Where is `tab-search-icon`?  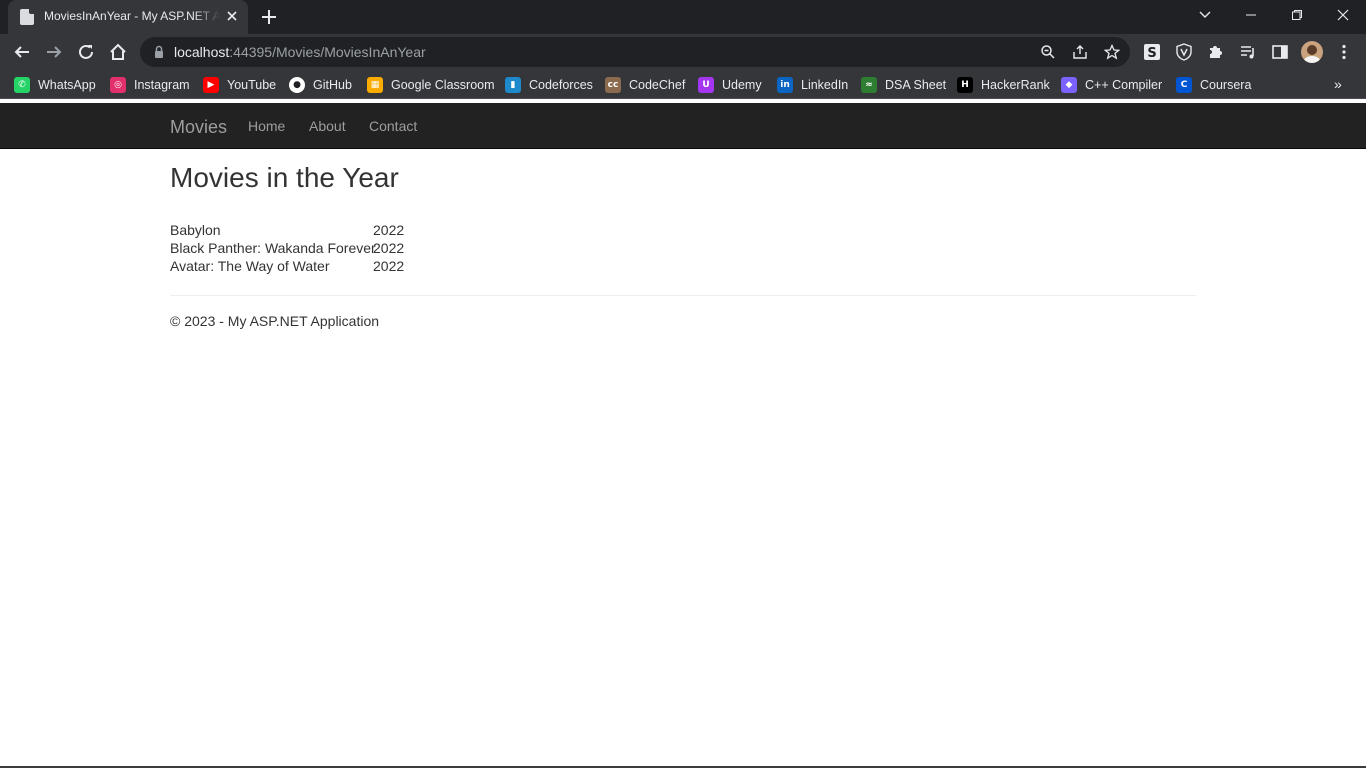
tab-search-icon is located at coordinates (1205, 15).